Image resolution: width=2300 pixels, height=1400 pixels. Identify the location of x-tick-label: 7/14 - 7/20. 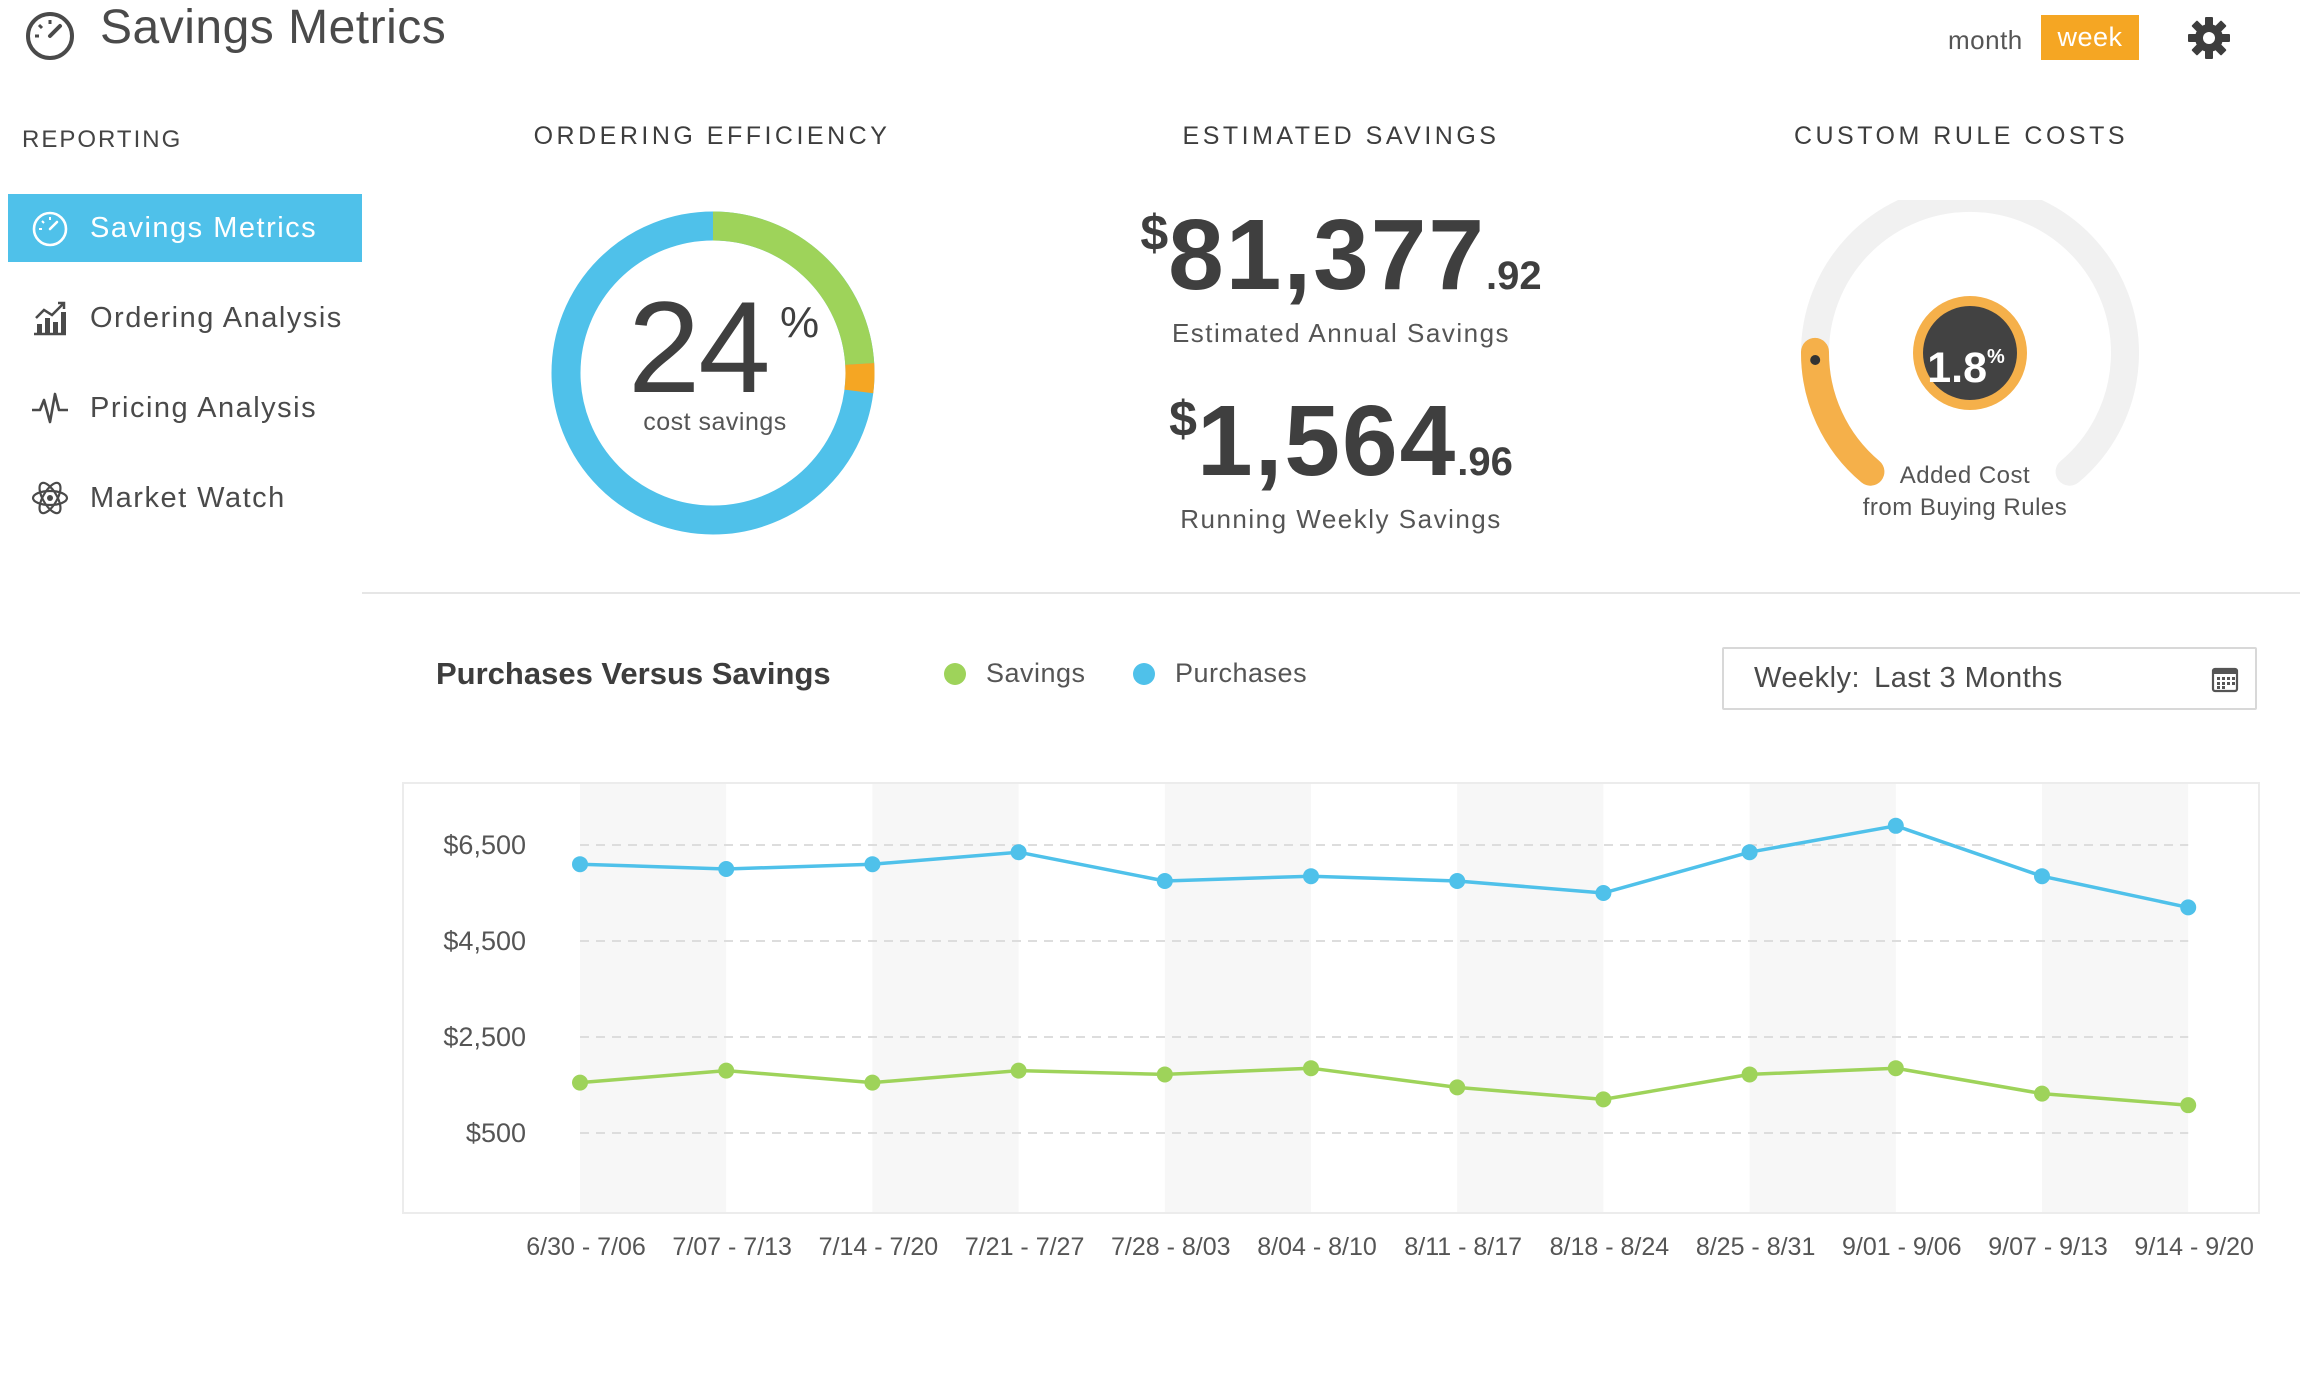
(879, 1247).